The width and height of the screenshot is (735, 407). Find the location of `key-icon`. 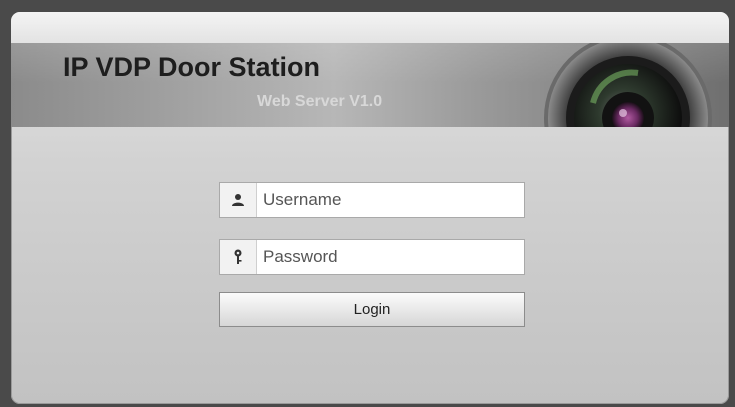

key-icon is located at coordinates (238, 257).